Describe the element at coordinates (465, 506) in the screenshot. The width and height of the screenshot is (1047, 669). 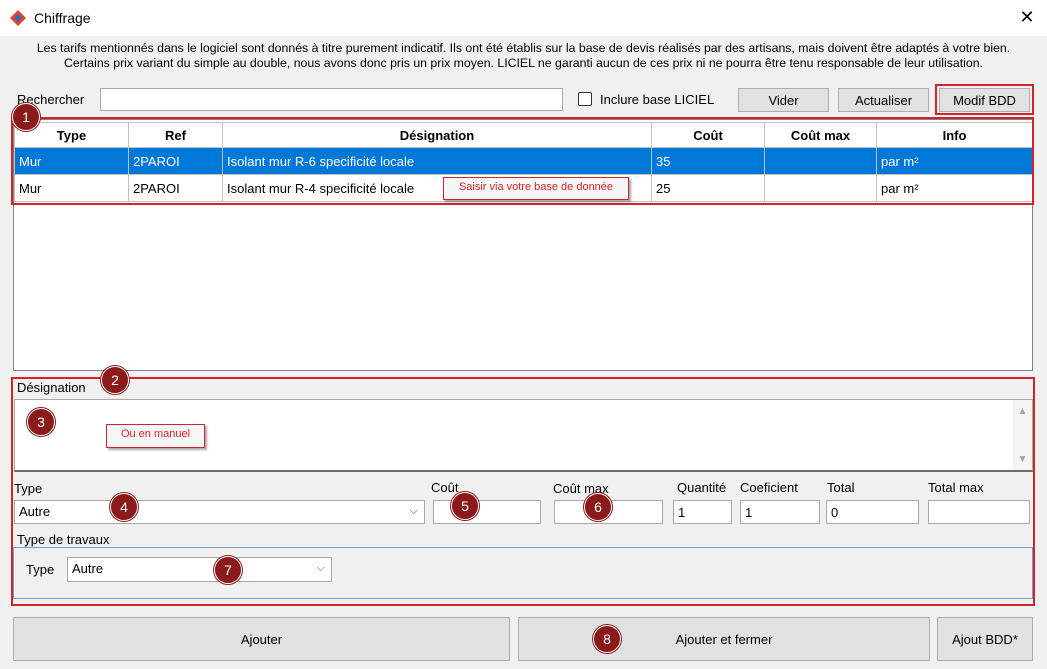
I see `annotation-badge-5: 5` at that location.